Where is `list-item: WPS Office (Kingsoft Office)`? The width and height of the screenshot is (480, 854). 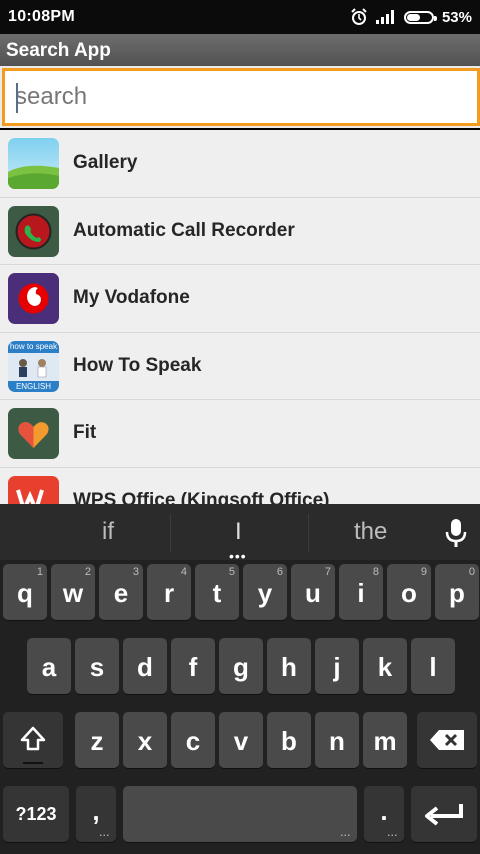 list-item: WPS Office (Kingsoft Office) is located at coordinates (240, 486).